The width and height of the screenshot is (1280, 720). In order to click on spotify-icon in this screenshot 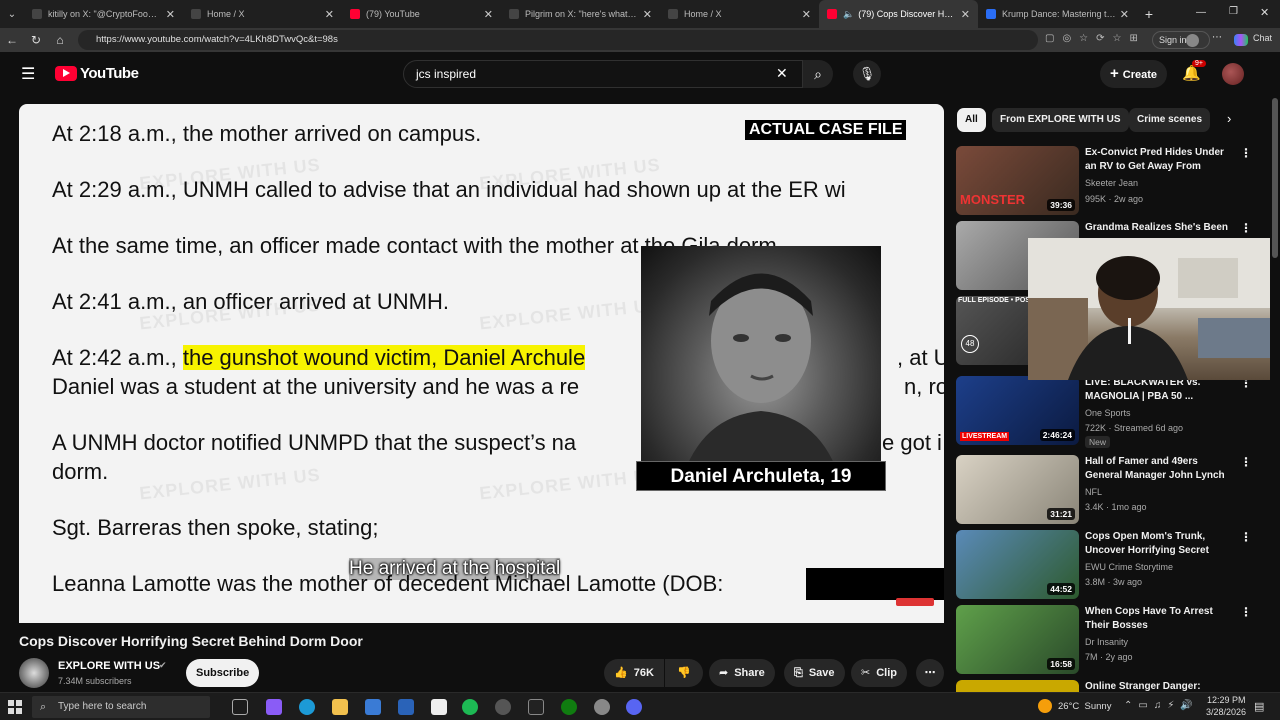, I will do `click(470, 707)`.